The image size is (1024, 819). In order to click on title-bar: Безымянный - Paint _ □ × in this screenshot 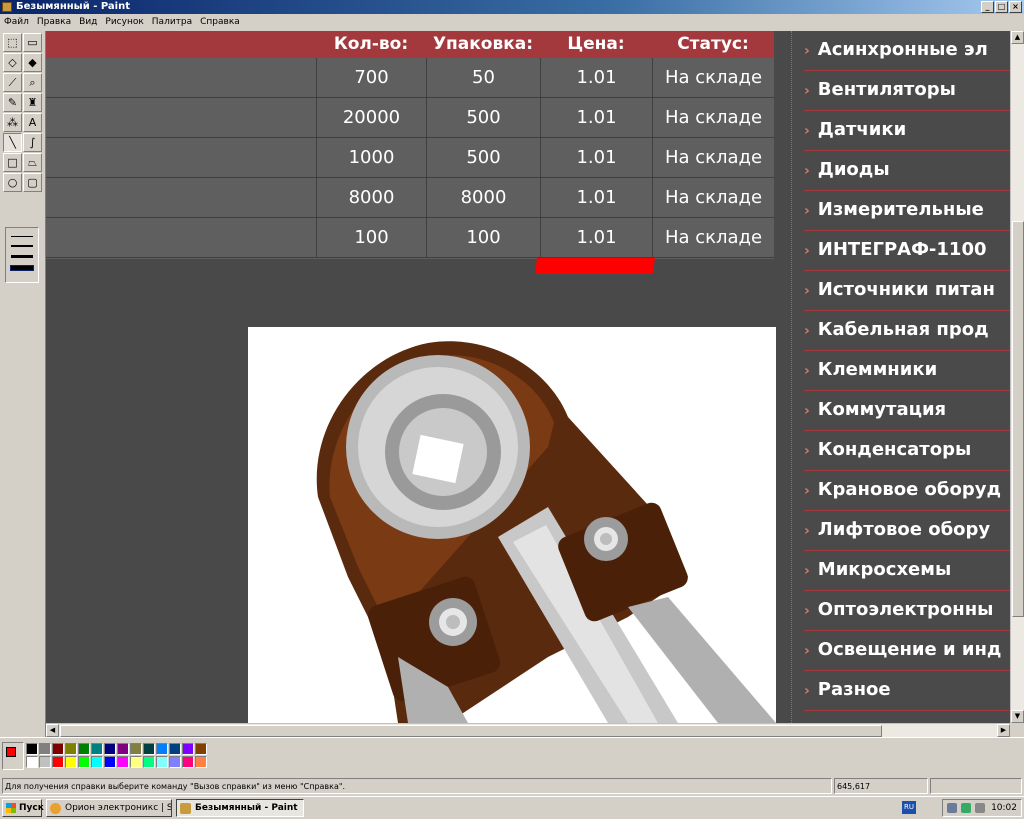, I will do `click(512, 7)`.